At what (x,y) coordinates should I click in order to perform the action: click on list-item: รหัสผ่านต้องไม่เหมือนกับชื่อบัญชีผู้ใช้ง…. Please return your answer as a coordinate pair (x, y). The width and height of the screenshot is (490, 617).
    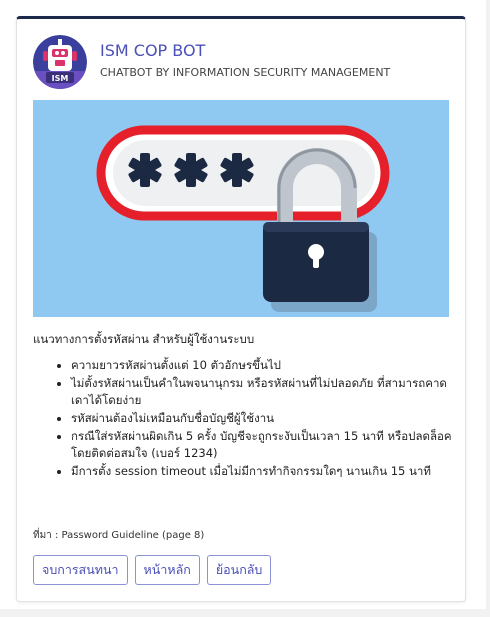
    Looking at the image, I should click on (262, 418).